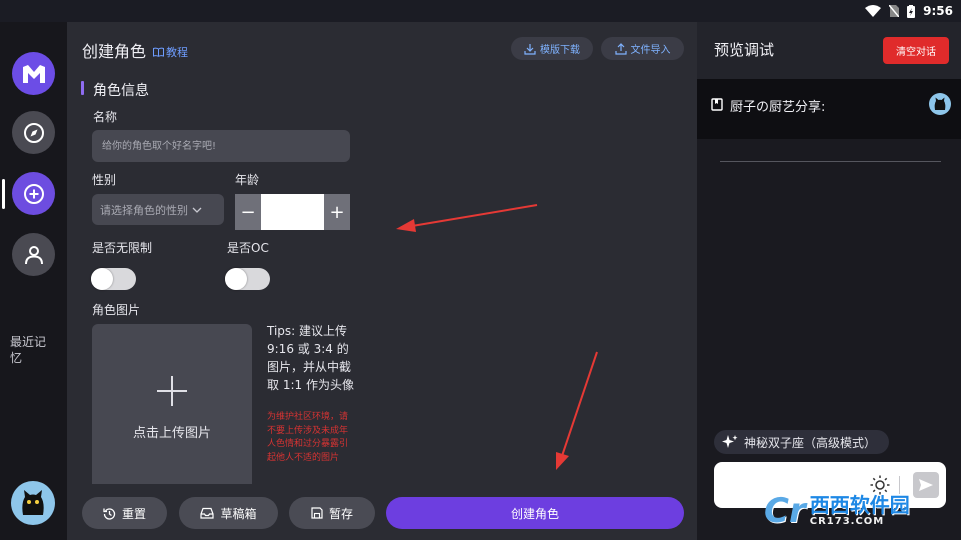 This screenshot has width=961, height=540. I want to click on compass-icon, so click(33, 132).